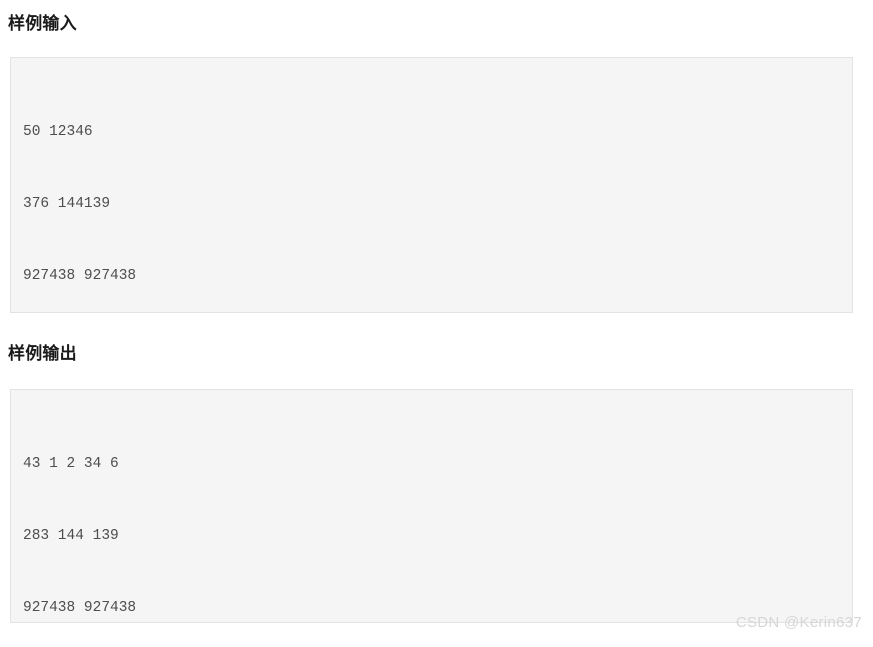 Image resolution: width=873 pixels, height=647 pixels. I want to click on csdn-watermark: CSDN @Kerin637, so click(798, 622).